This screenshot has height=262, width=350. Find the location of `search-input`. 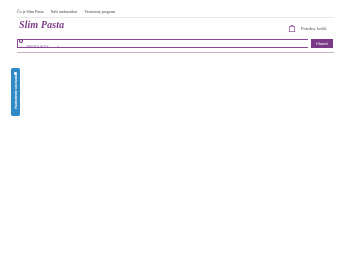

search-input is located at coordinates (163, 43).